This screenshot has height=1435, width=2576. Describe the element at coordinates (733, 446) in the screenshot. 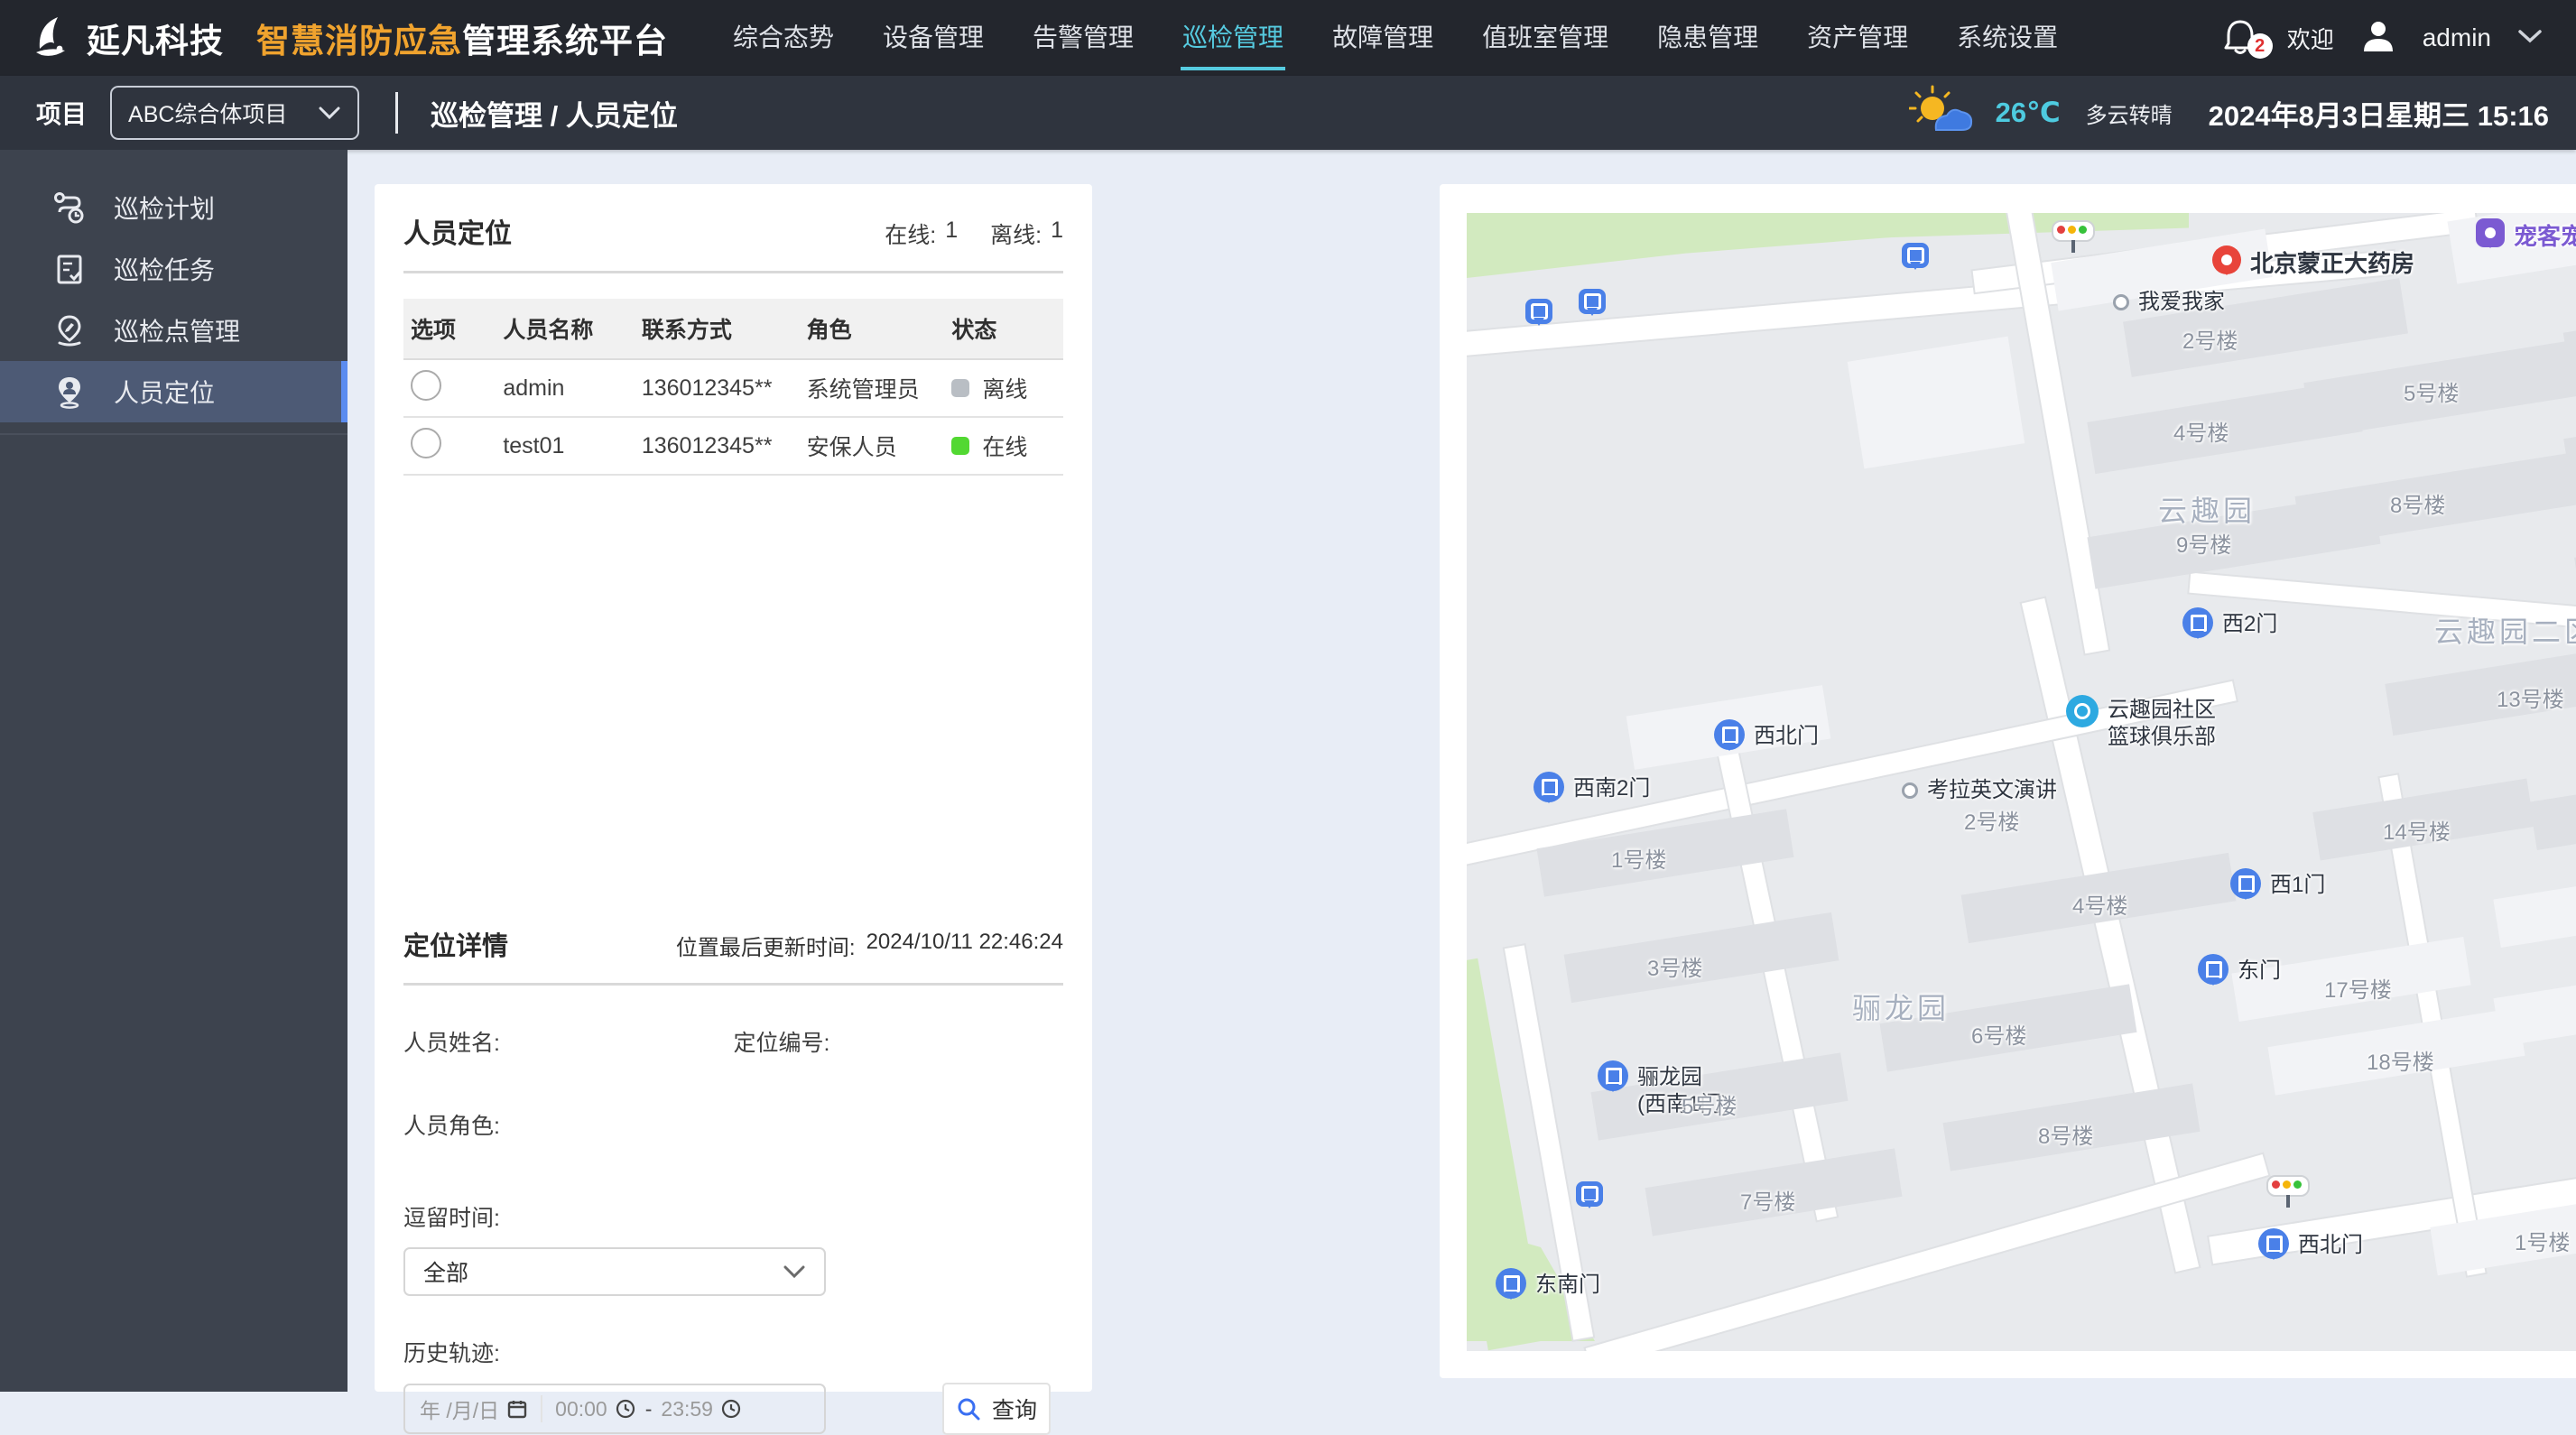

I see `table-row: test01 136012345** 安保人员 在线` at that location.